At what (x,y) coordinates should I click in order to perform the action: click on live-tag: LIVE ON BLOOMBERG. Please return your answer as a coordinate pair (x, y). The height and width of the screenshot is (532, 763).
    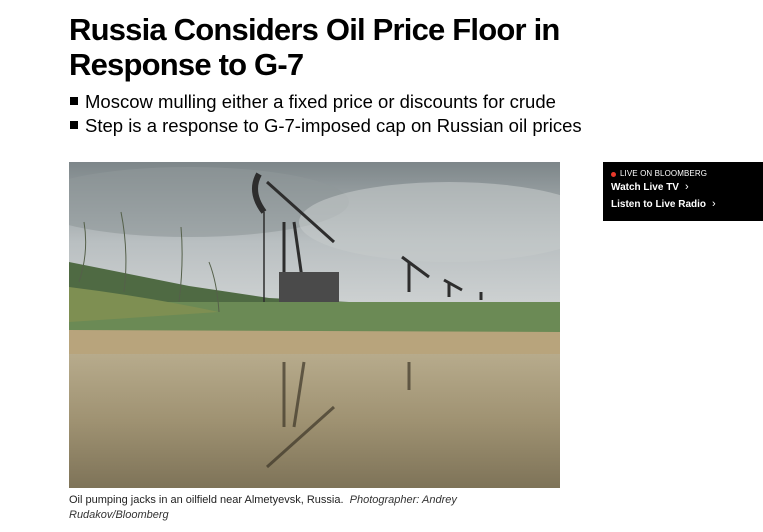
    Looking at the image, I should click on (687, 174).